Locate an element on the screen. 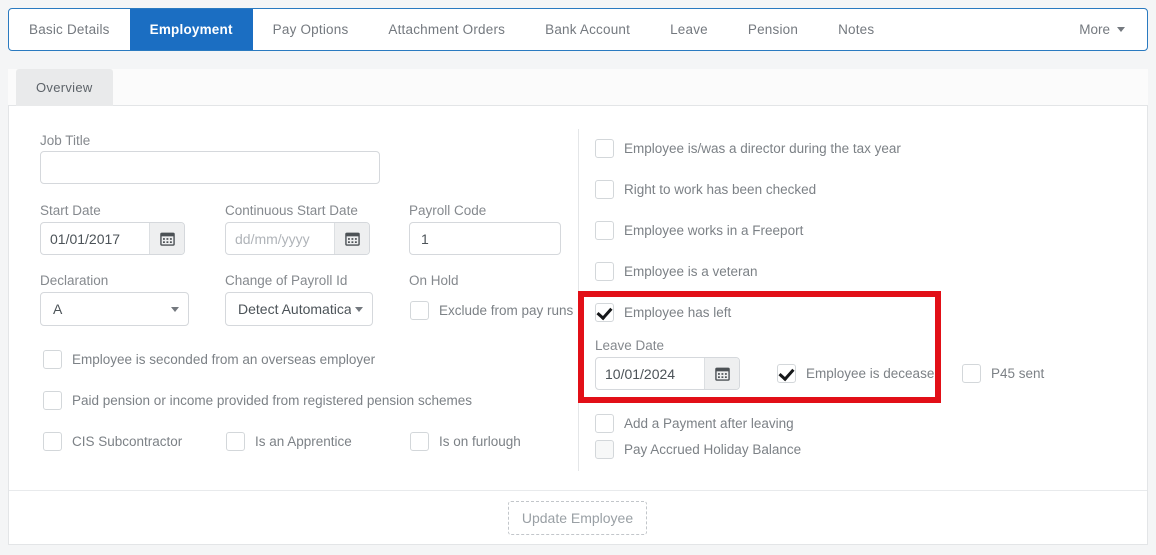 This screenshot has width=1156, height=555. change-of-payroll-id-label: Change of Payroll Id is located at coordinates (286, 280).